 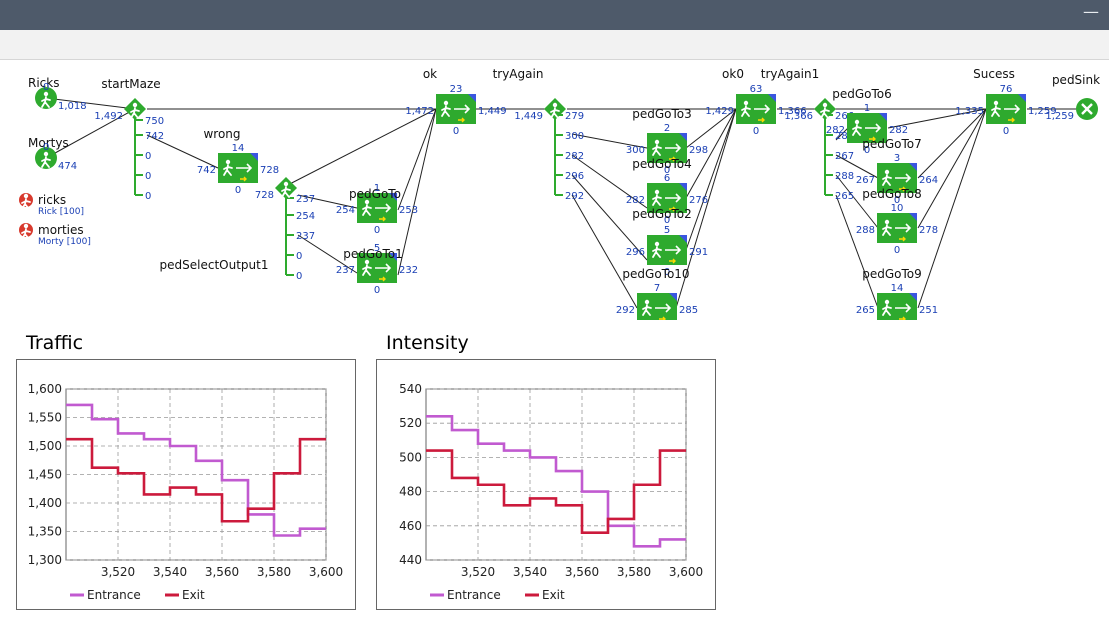 What do you see at coordinates (410, 492) in the screenshot?
I see `y-tick-label: 480` at bounding box center [410, 492].